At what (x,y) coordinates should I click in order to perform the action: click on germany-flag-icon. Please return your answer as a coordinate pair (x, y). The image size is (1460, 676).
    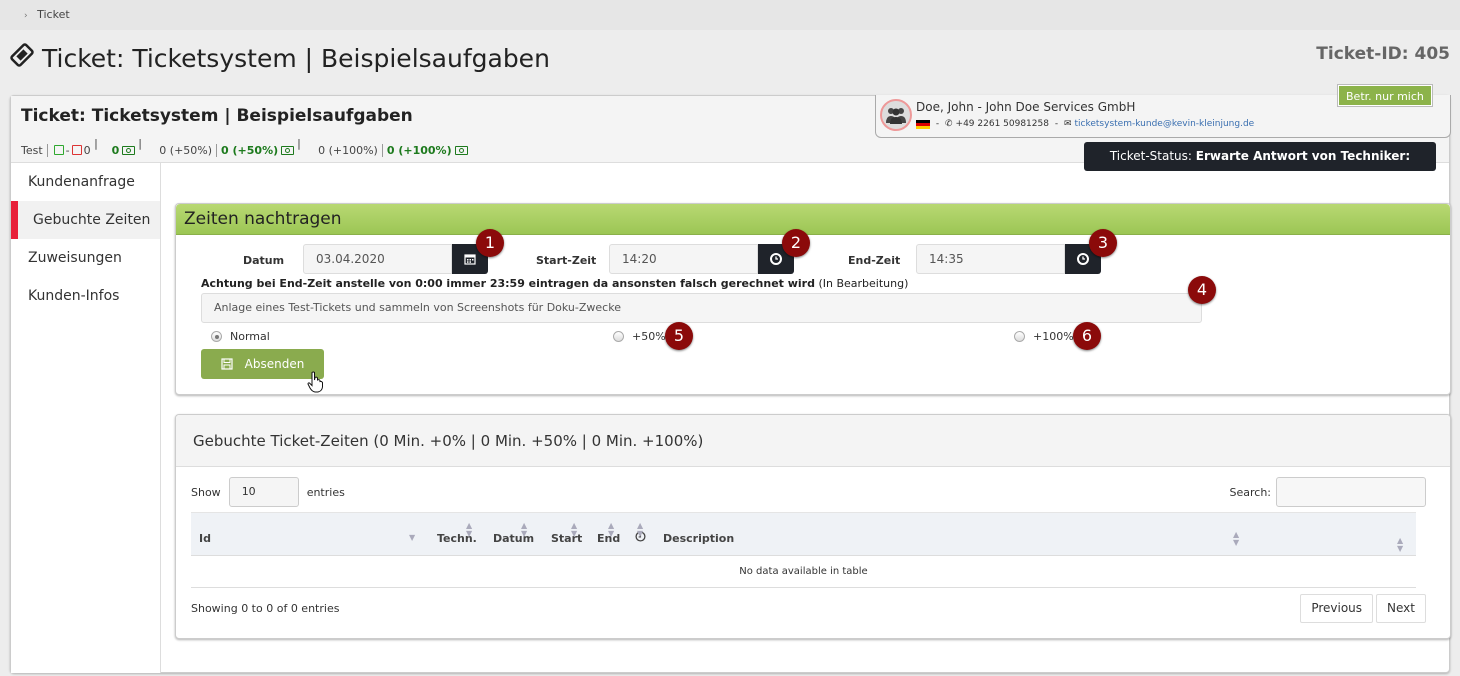
    Looking at the image, I should click on (923, 124).